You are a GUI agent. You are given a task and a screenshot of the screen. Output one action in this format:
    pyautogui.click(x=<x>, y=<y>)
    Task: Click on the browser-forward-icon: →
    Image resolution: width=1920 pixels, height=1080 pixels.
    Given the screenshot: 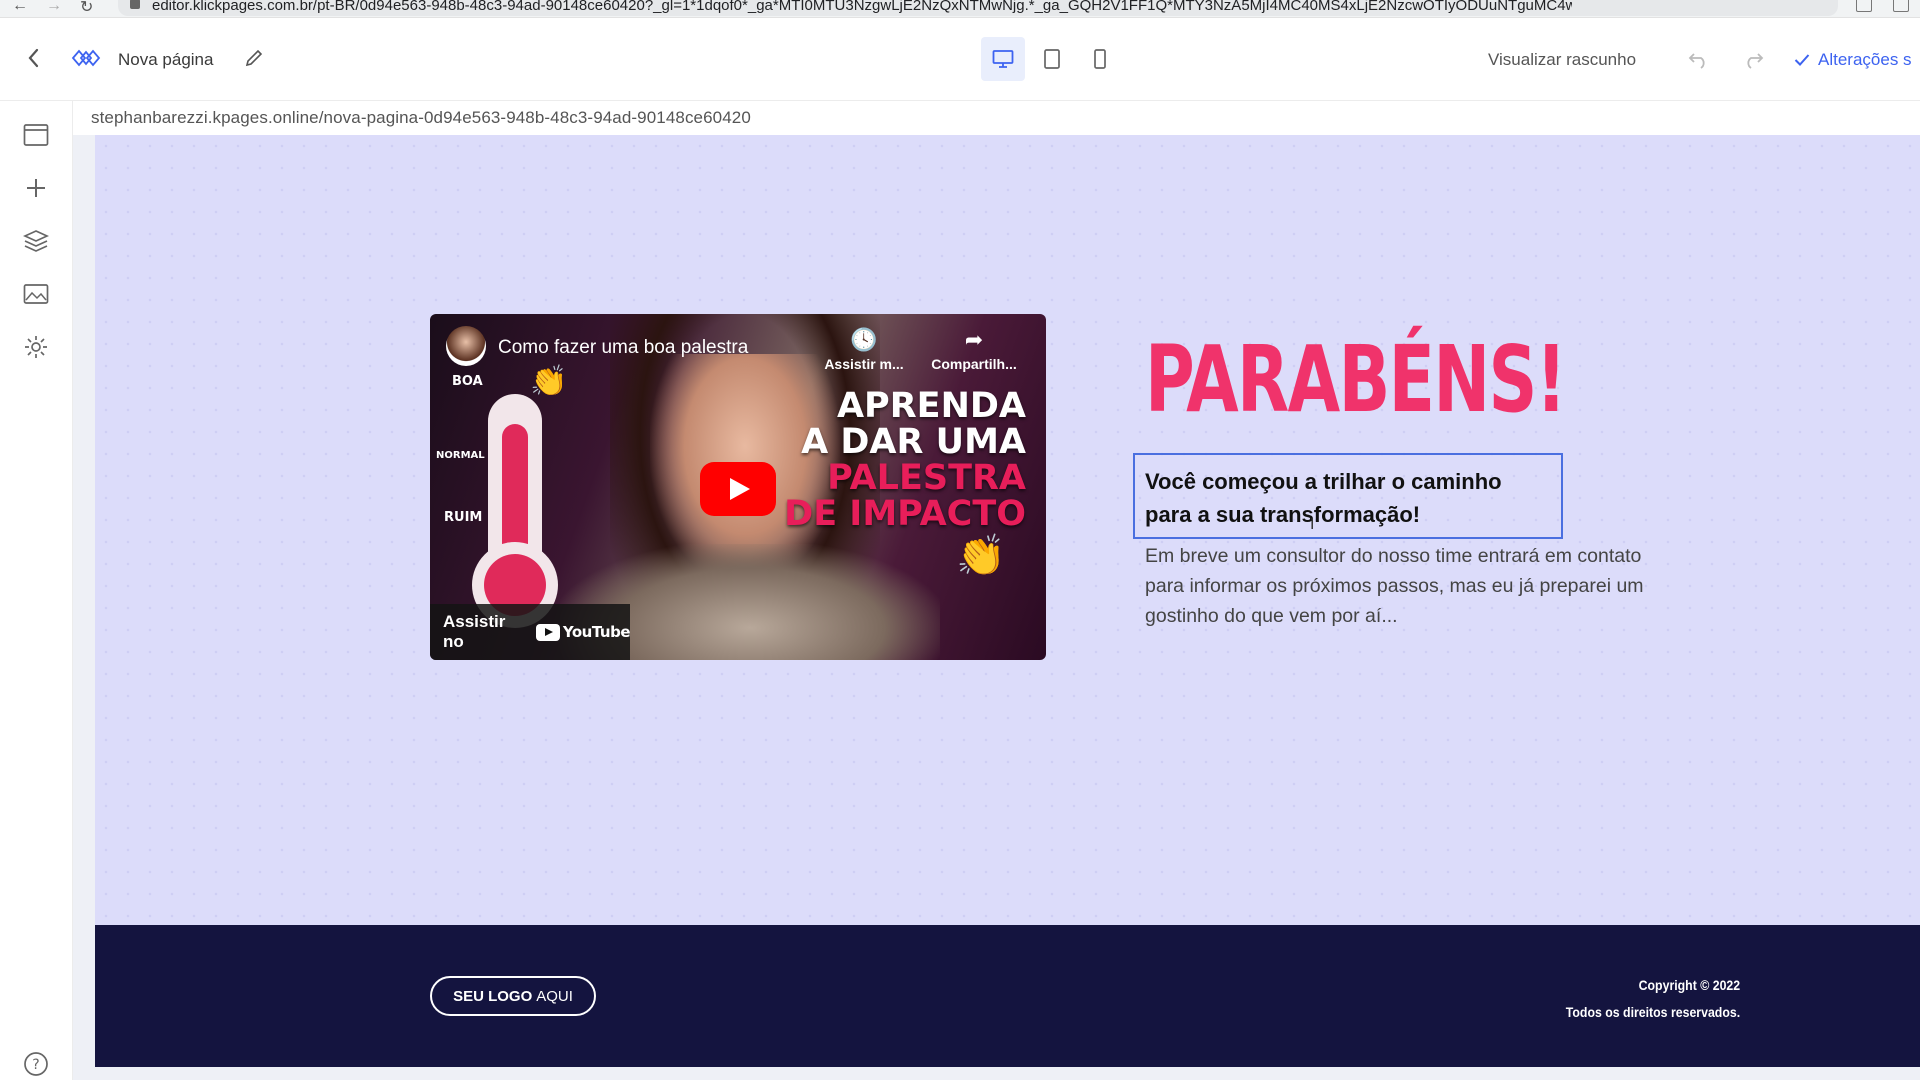 What is the action you would take?
    pyautogui.click(x=54, y=7)
    